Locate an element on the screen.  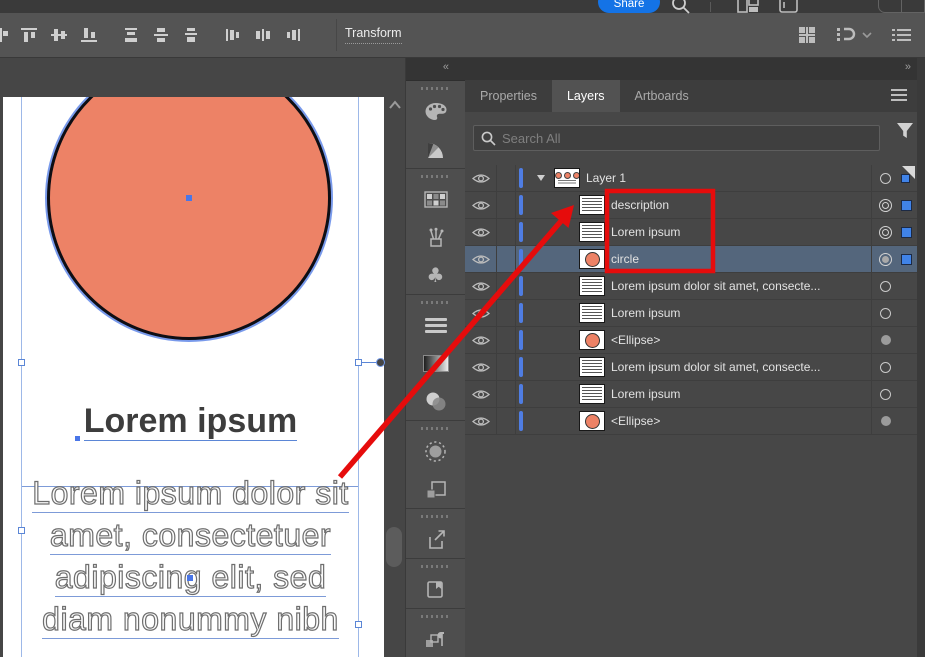
distribute-horizontal-center-icon is located at coordinates (263, 35).